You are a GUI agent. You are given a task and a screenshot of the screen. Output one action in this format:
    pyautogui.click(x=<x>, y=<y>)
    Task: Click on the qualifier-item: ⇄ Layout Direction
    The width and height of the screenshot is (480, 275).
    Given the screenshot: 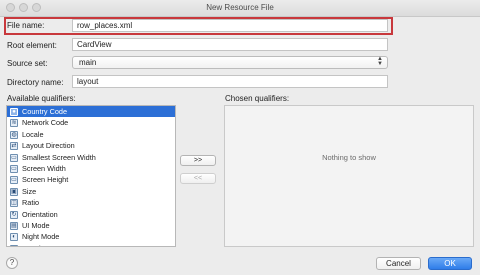 What is the action you would take?
    pyautogui.click(x=91, y=145)
    